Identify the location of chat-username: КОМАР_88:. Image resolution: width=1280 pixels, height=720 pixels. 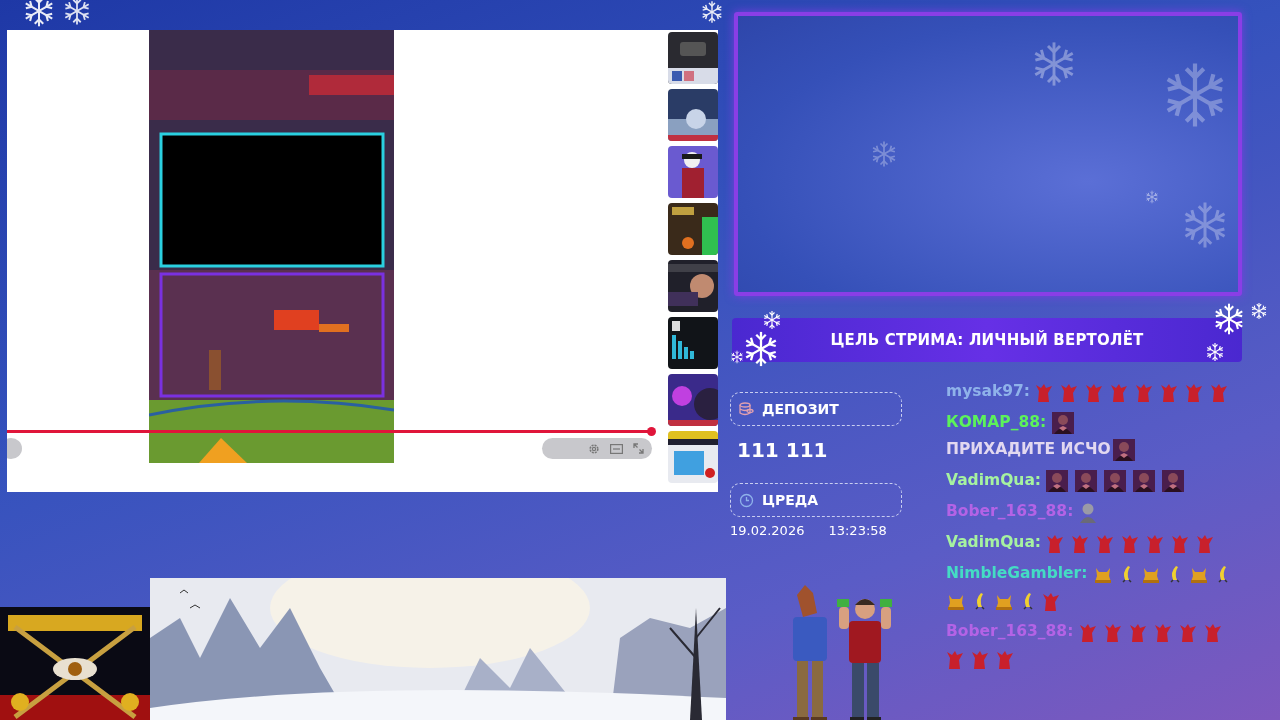
(996, 422).